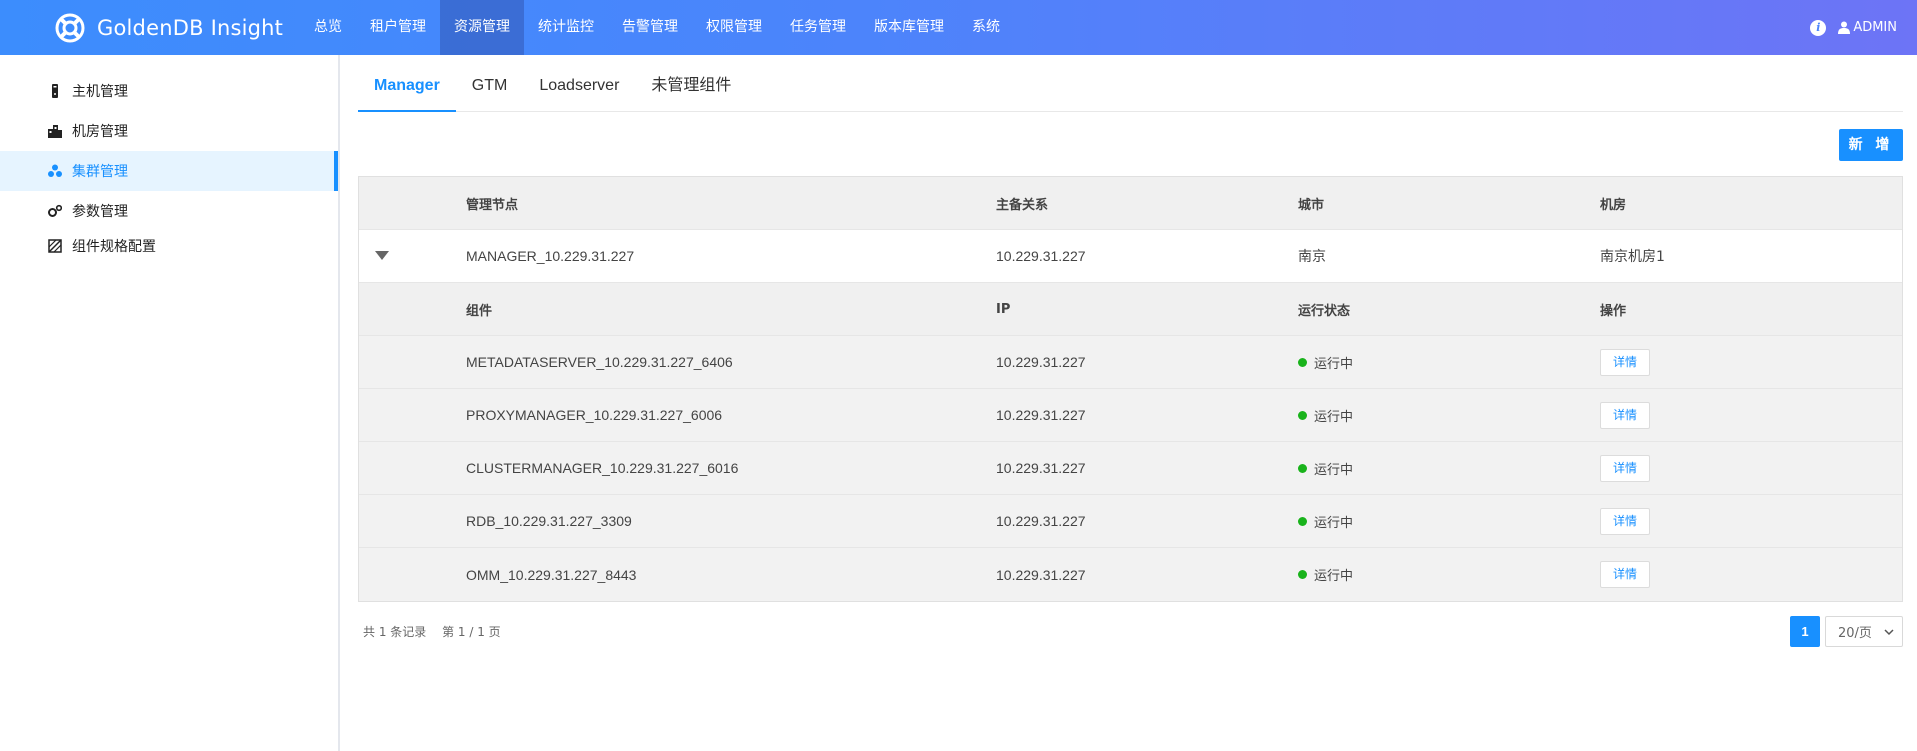 The image size is (1917, 751). I want to click on tab-unmanaged: 未管理组件, so click(691, 83).